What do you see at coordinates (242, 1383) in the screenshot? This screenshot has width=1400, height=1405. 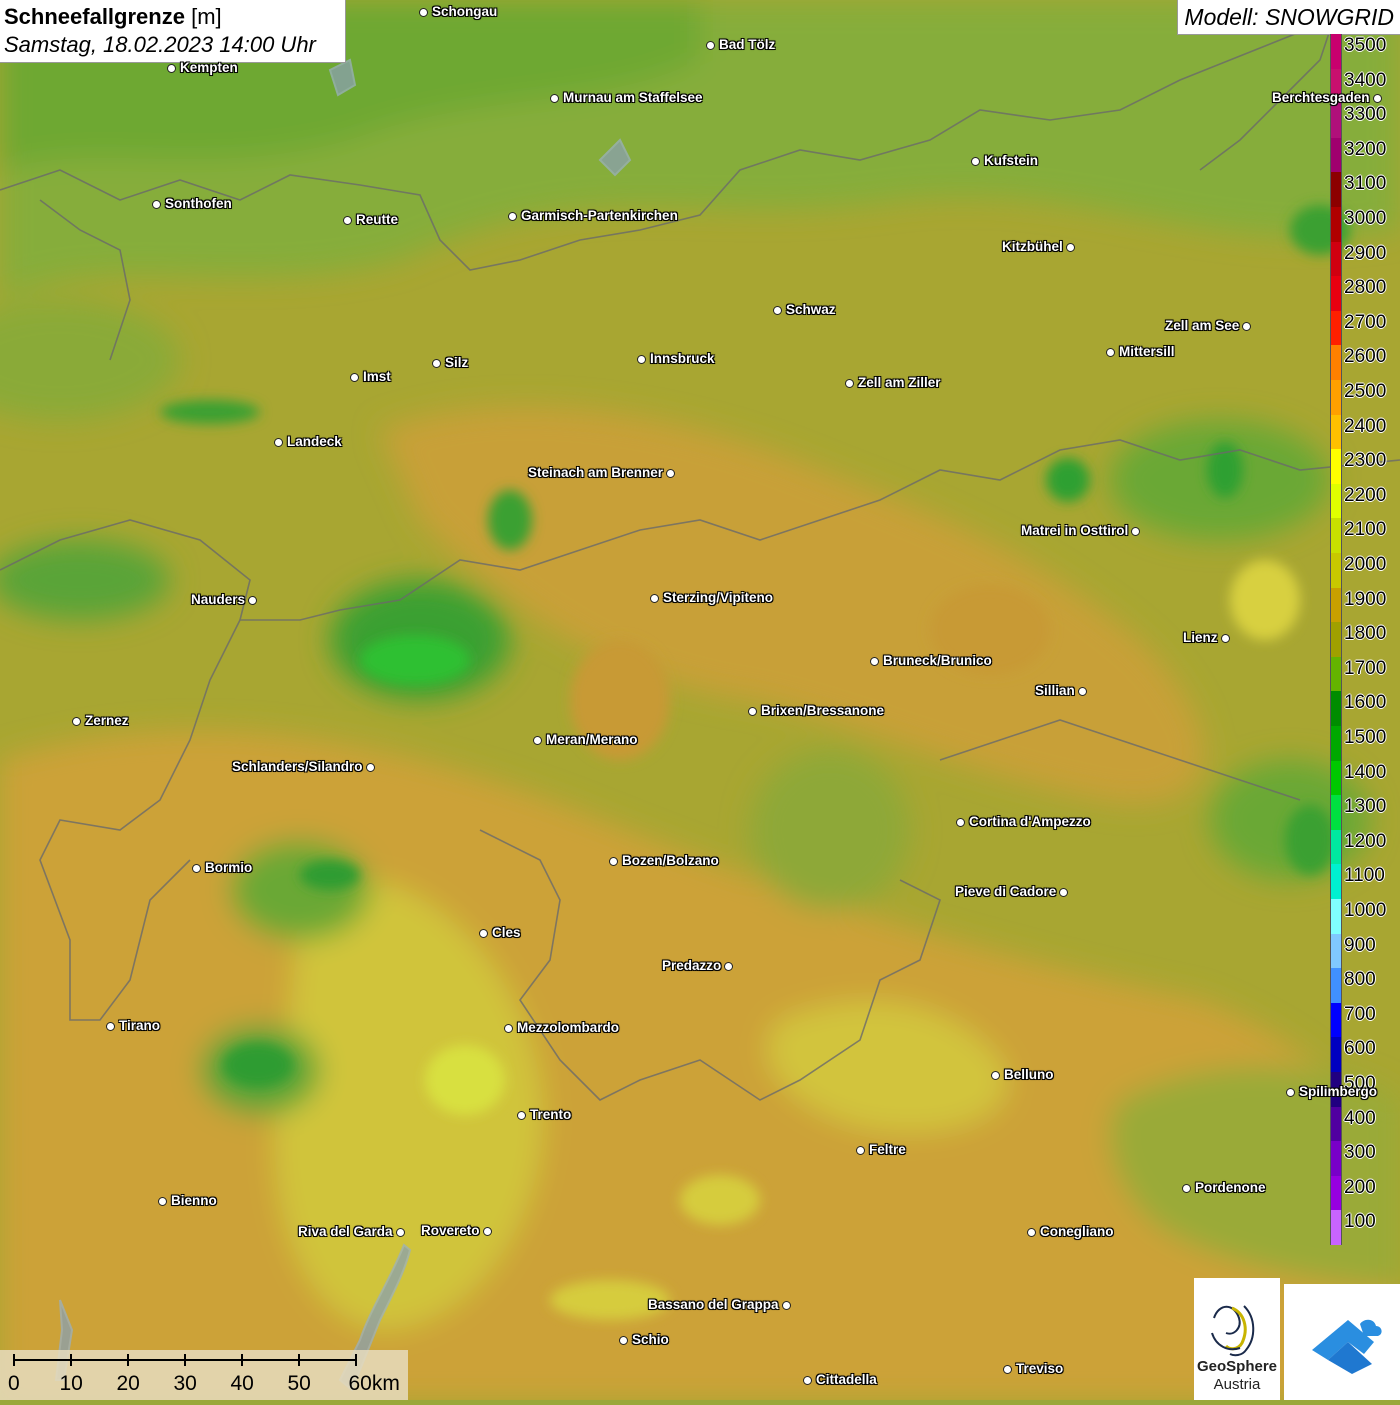 I see `scale-label: 40` at bounding box center [242, 1383].